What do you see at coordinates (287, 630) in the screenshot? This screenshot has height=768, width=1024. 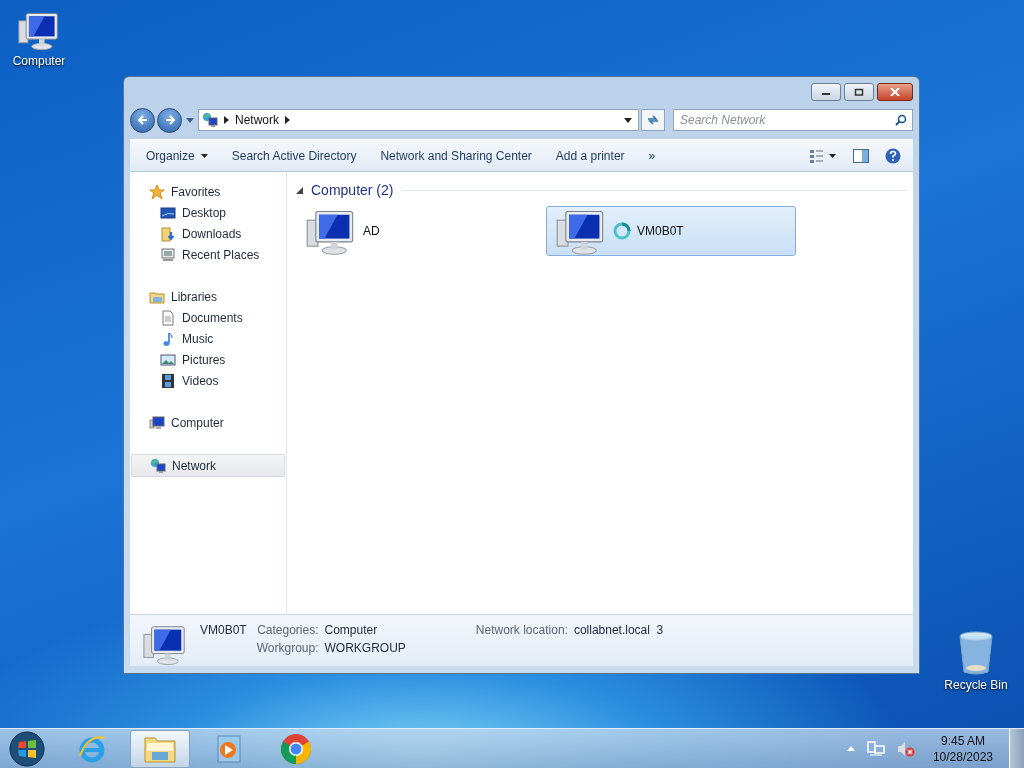 I see `property-label: Categories:` at bounding box center [287, 630].